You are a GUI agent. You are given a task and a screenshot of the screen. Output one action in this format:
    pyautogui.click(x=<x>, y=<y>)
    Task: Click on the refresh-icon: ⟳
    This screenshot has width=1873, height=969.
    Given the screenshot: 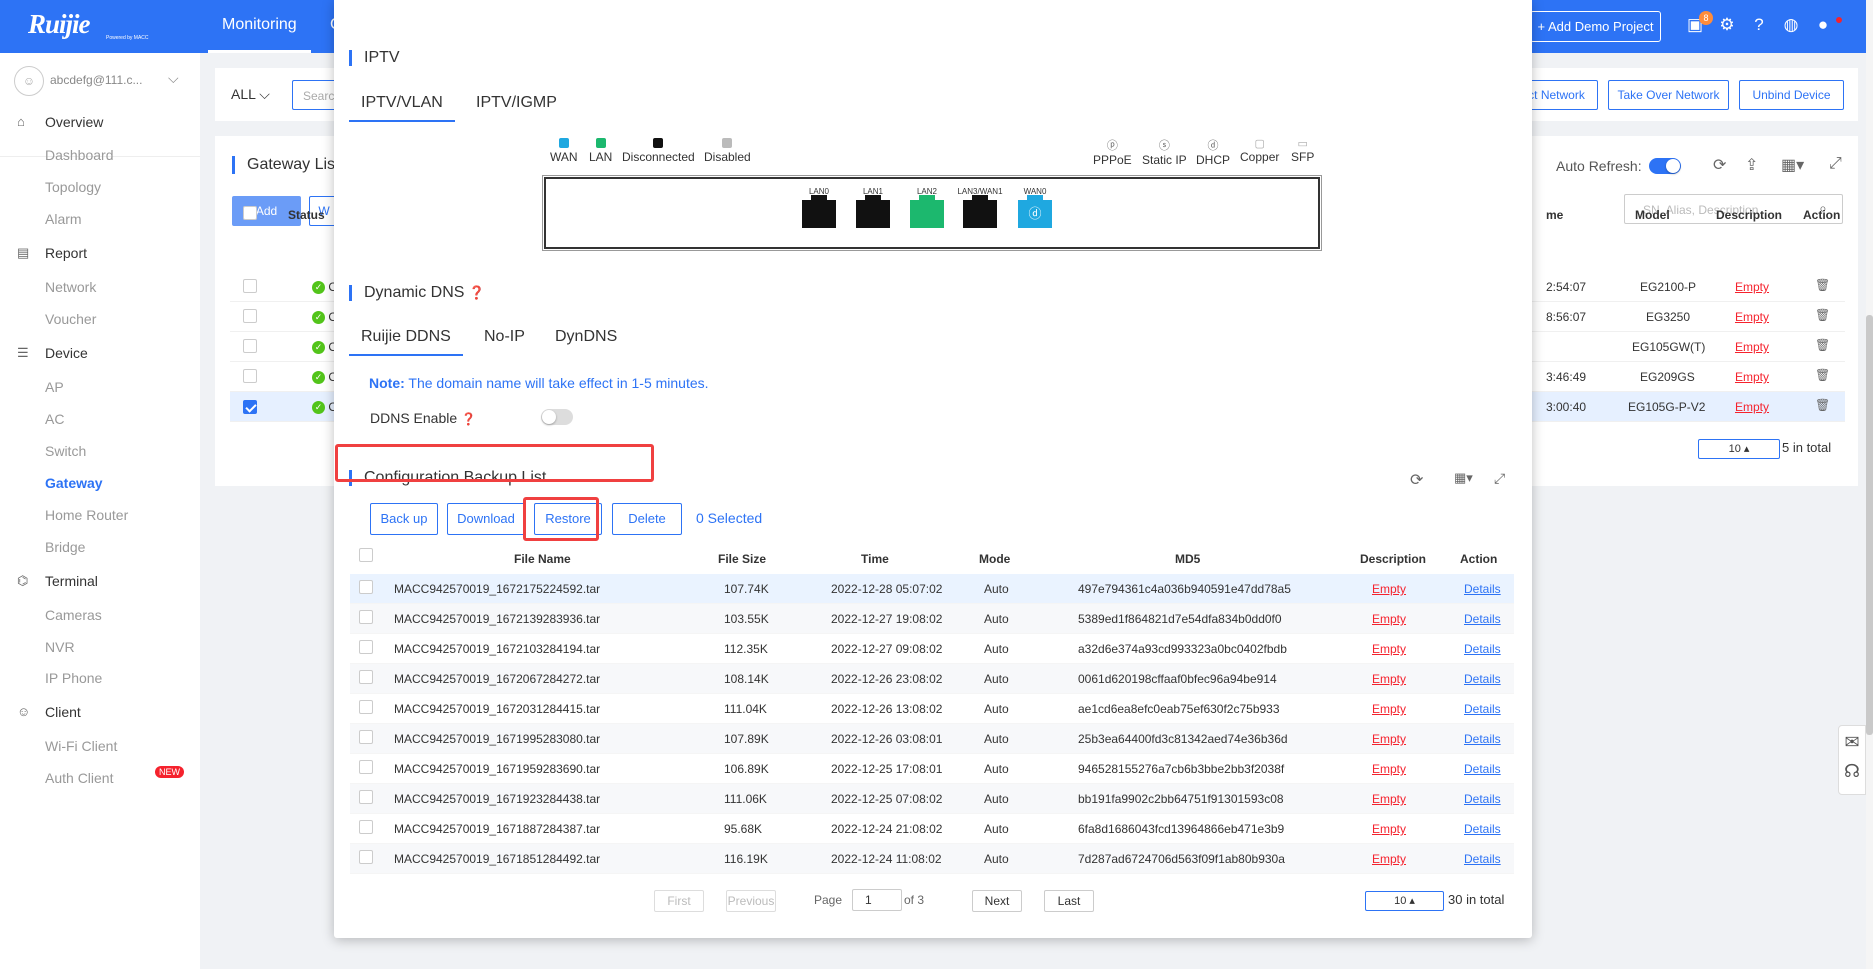 What is the action you would take?
    pyautogui.click(x=1719, y=165)
    